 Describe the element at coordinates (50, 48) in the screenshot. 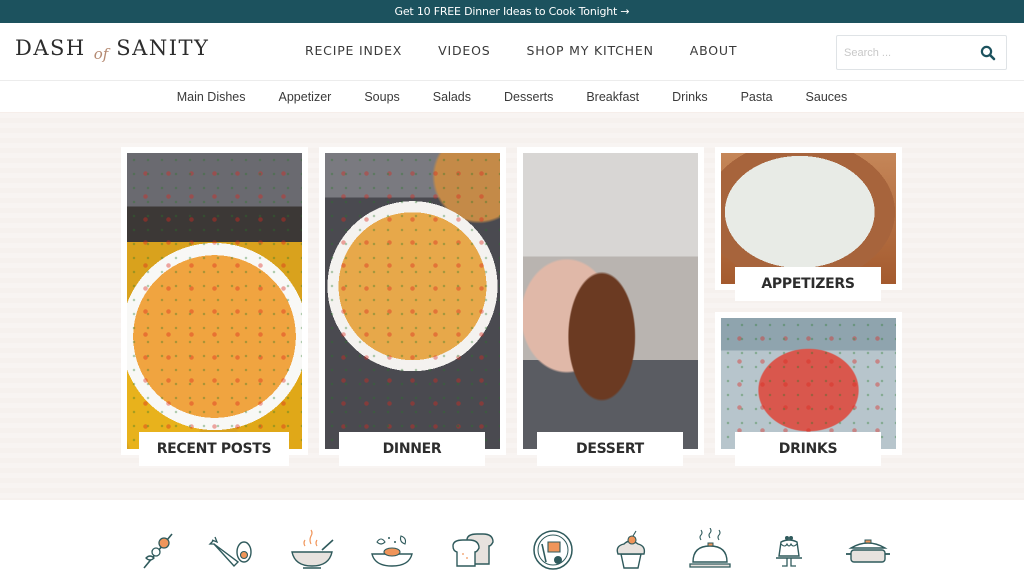

I see `logo-word-dash: DASH` at that location.